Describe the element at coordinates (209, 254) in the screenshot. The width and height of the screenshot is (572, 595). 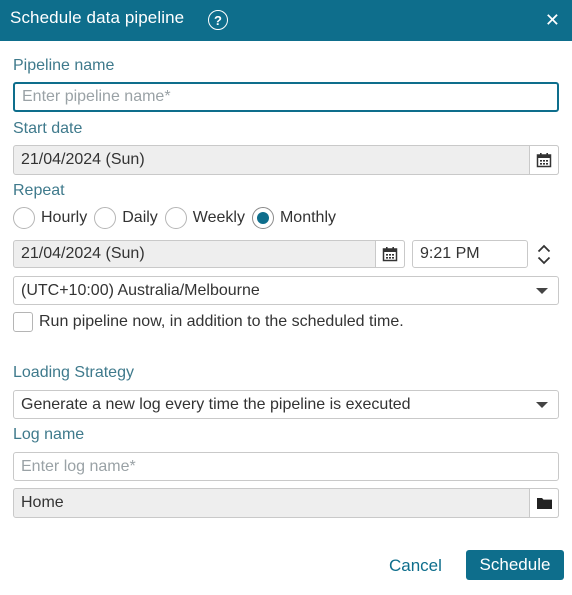
I see `repeat-date-field: 21/04/2024 (Sun)` at that location.